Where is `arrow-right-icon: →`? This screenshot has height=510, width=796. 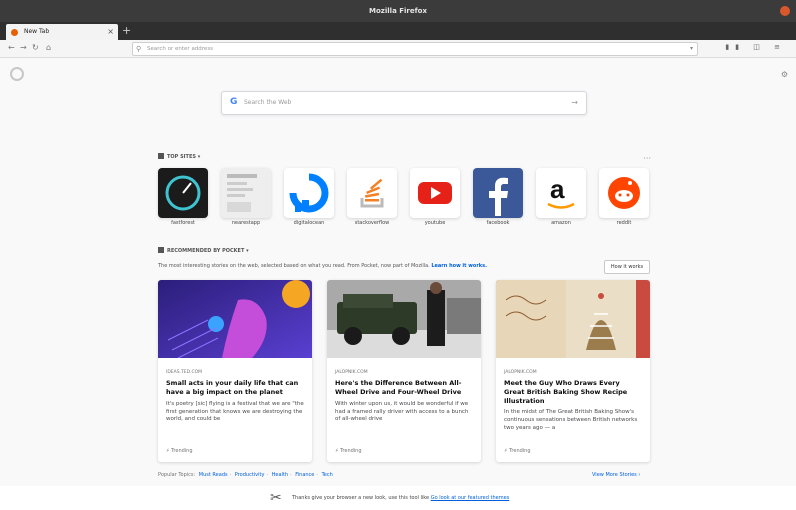
arrow-right-icon: → is located at coordinates (574, 102).